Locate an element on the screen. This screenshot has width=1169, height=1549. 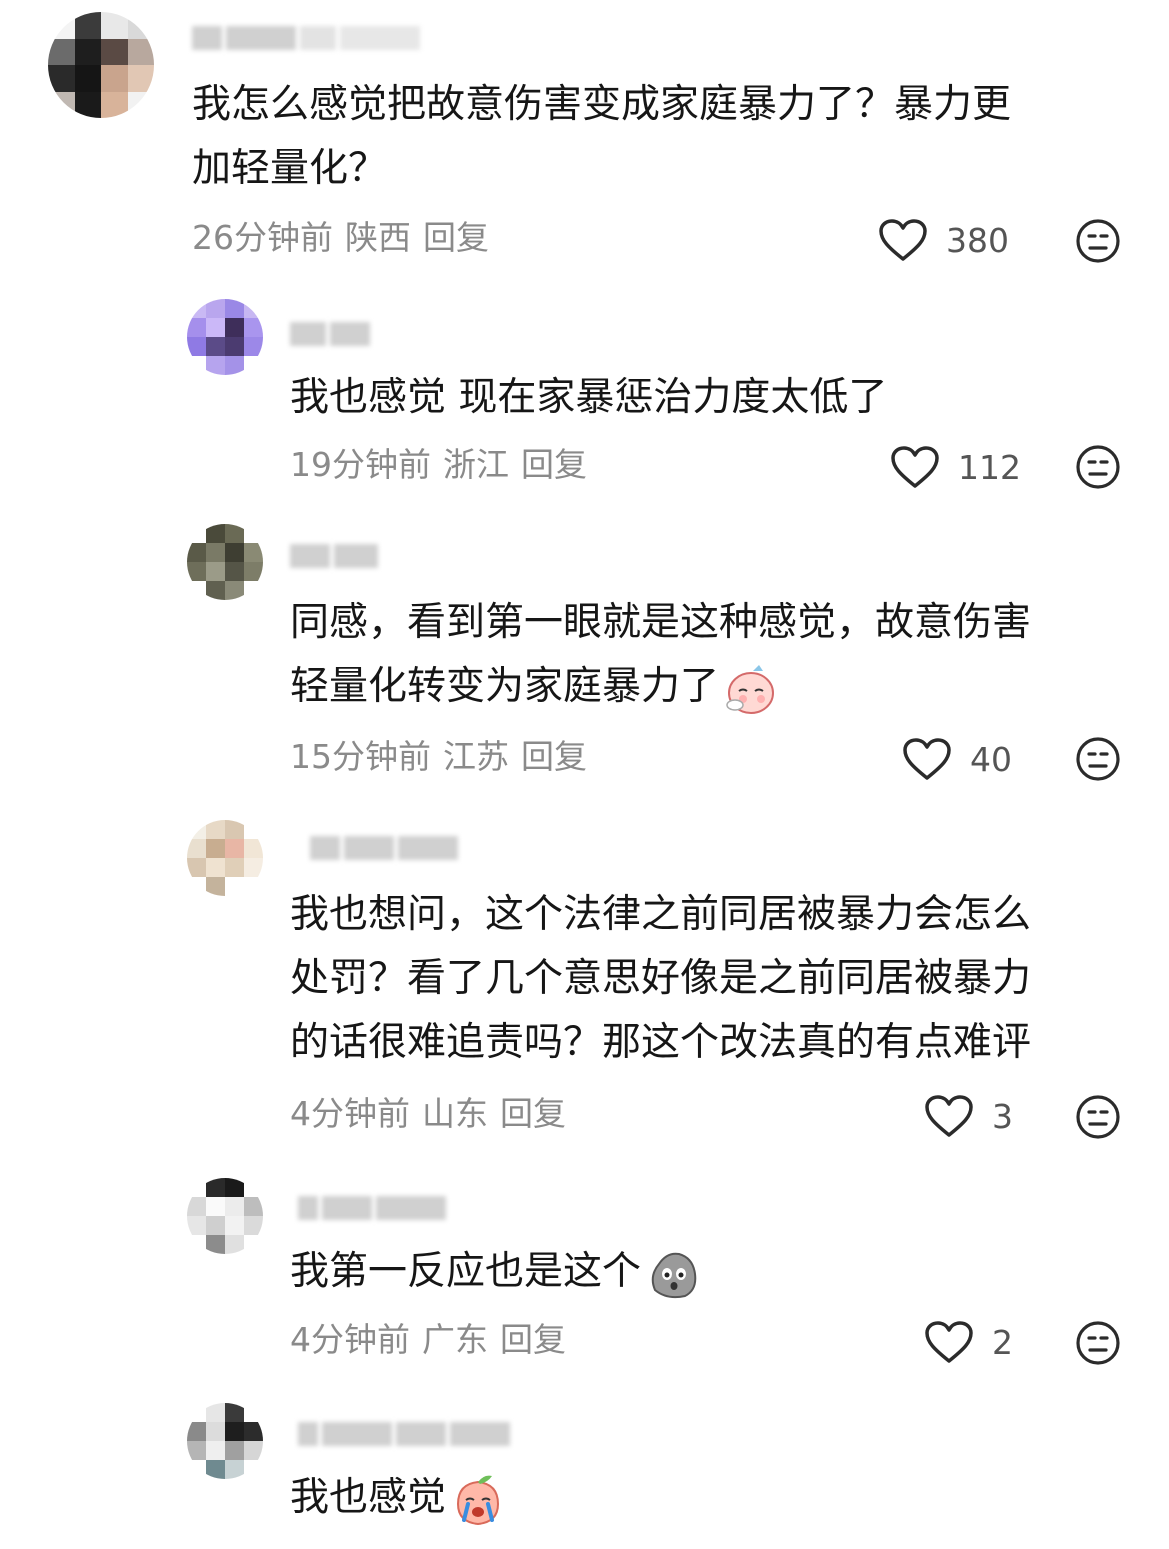
comment-time: 15分钟前 is located at coordinates (360, 756).